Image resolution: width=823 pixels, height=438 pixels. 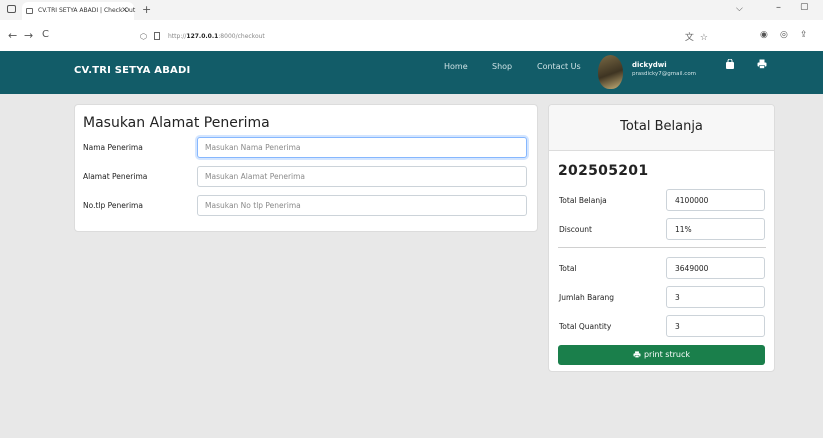 What do you see at coordinates (804, 35) in the screenshot?
I see `extensions-icon: ⇪` at bounding box center [804, 35].